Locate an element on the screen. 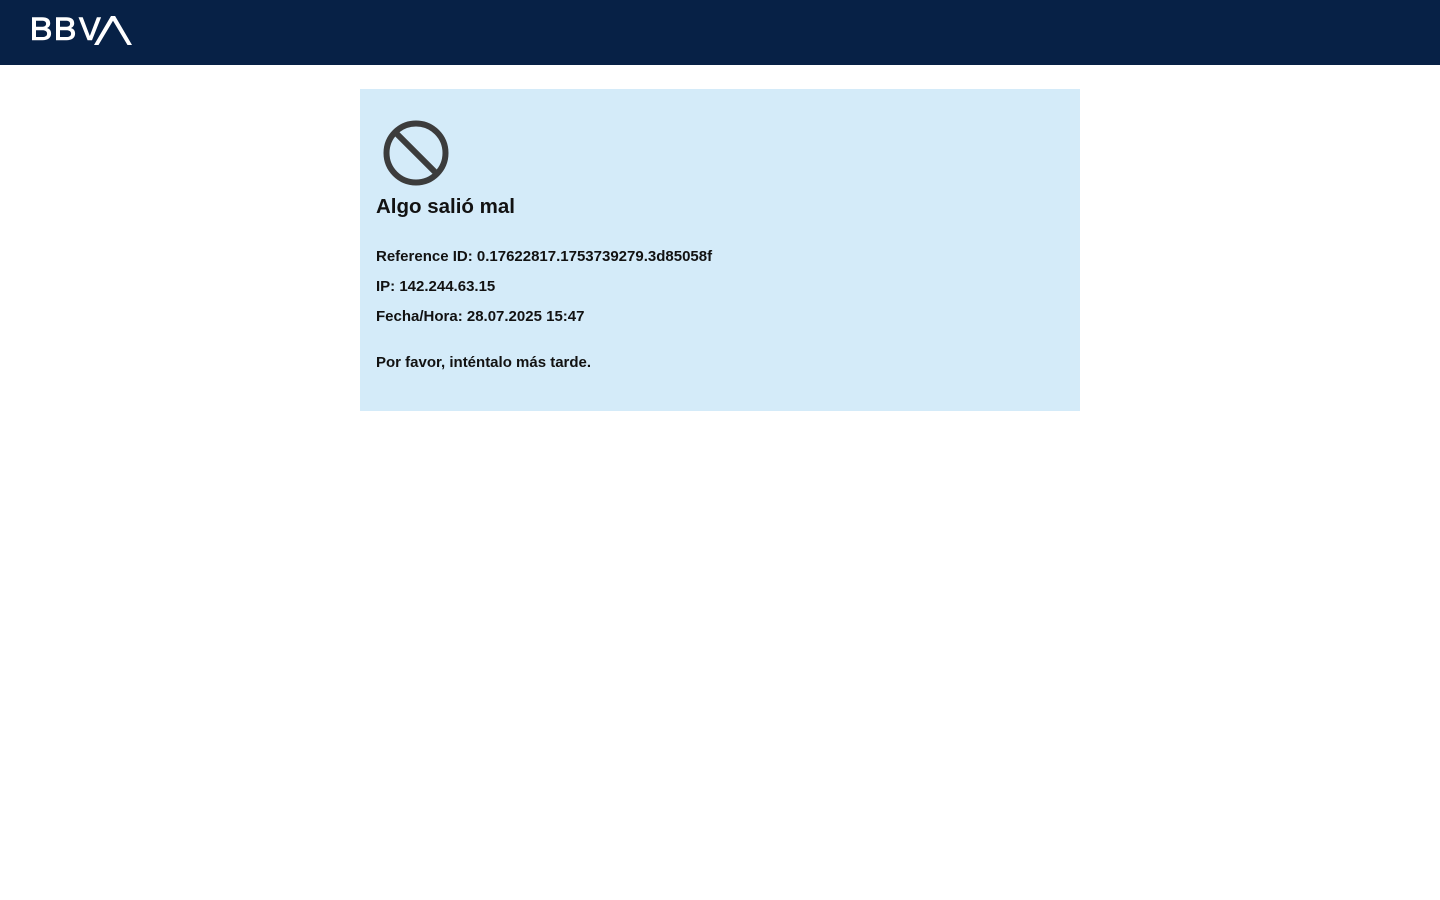 This screenshot has height=900, width=1440. top-bar: BBVA is located at coordinates (720, 32).